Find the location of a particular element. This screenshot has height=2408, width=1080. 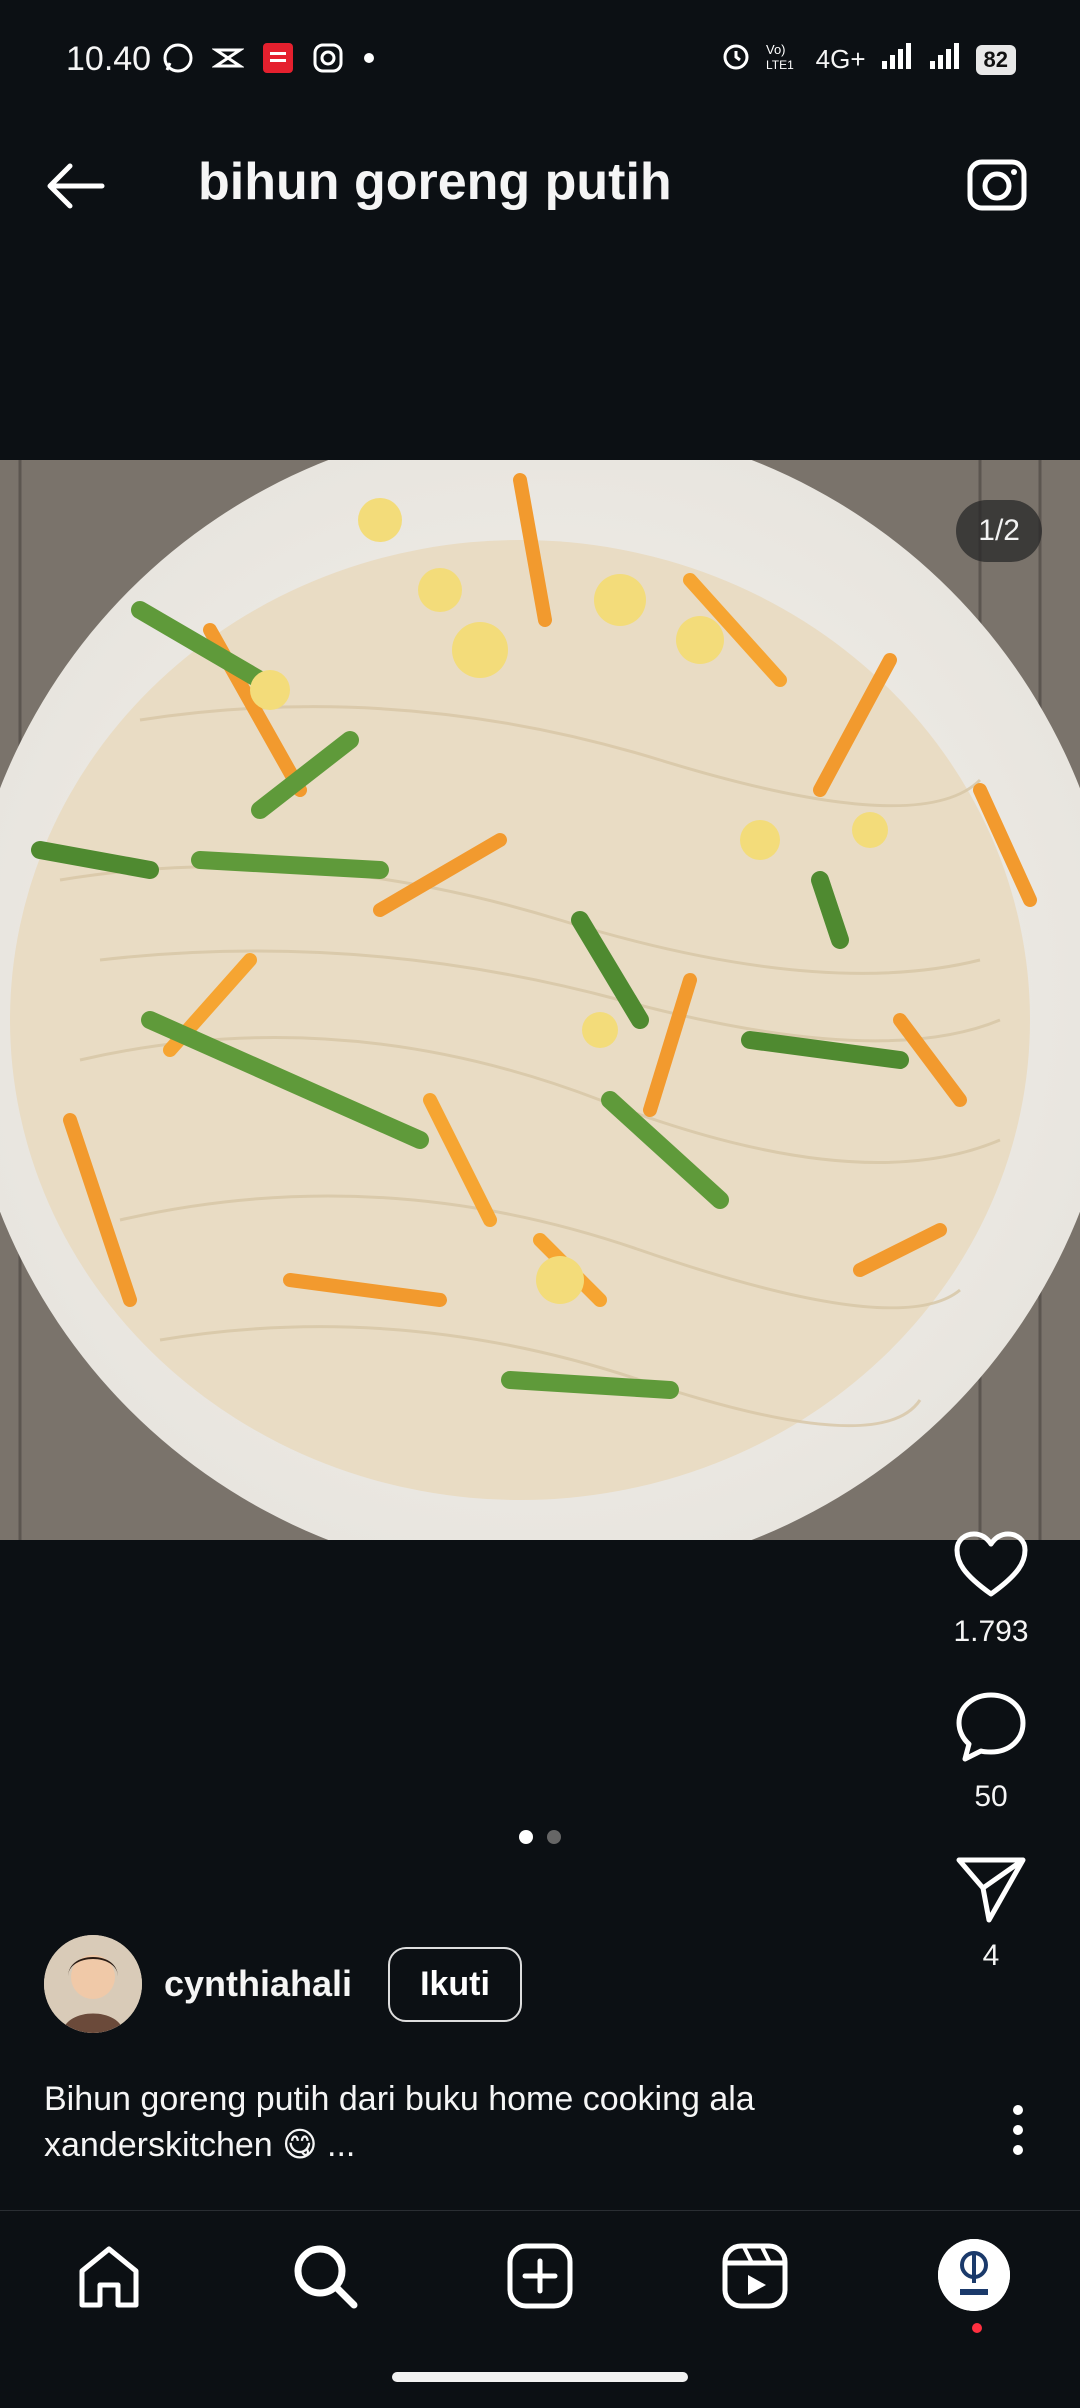

status-time: 10.40 is located at coordinates (109, 59).